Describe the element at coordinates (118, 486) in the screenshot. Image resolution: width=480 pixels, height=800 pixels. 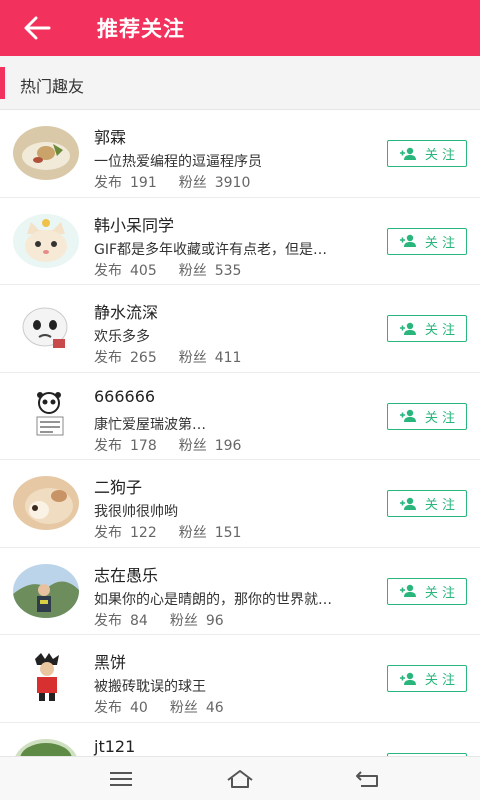
I see `user-name: 二狗子` at that location.